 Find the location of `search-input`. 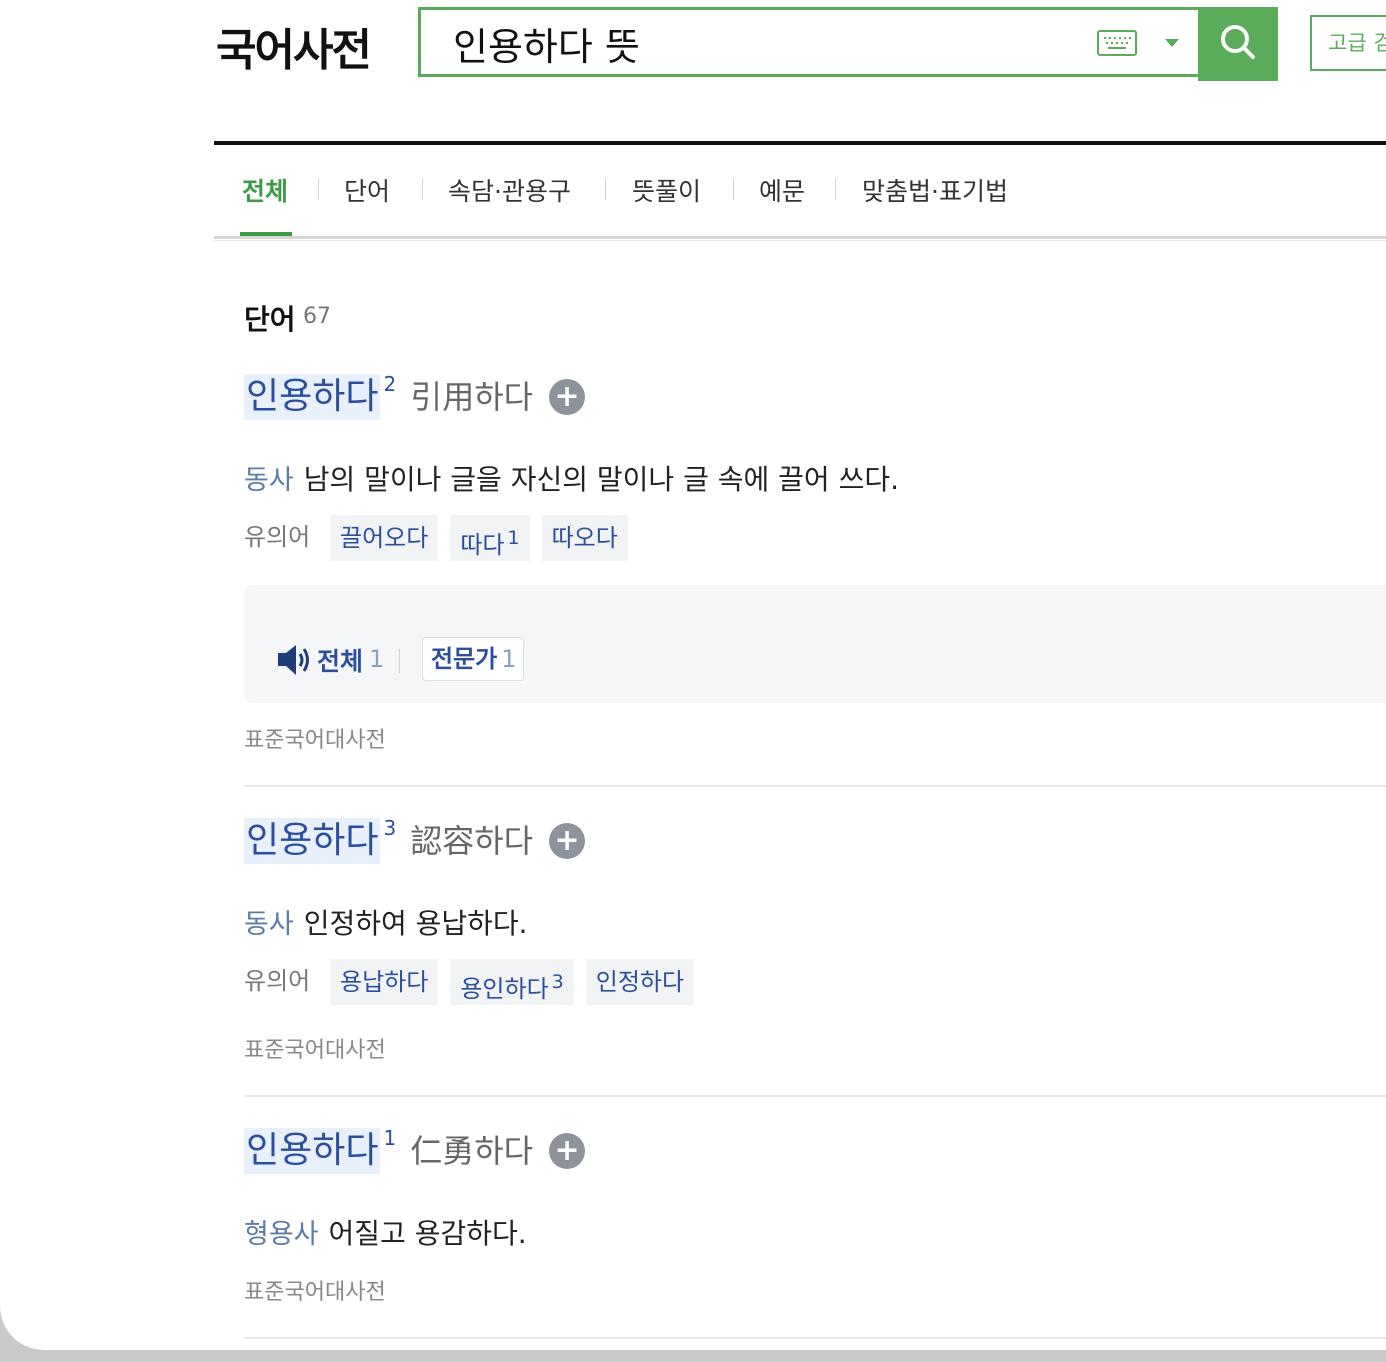

search-input is located at coordinates (753, 43).